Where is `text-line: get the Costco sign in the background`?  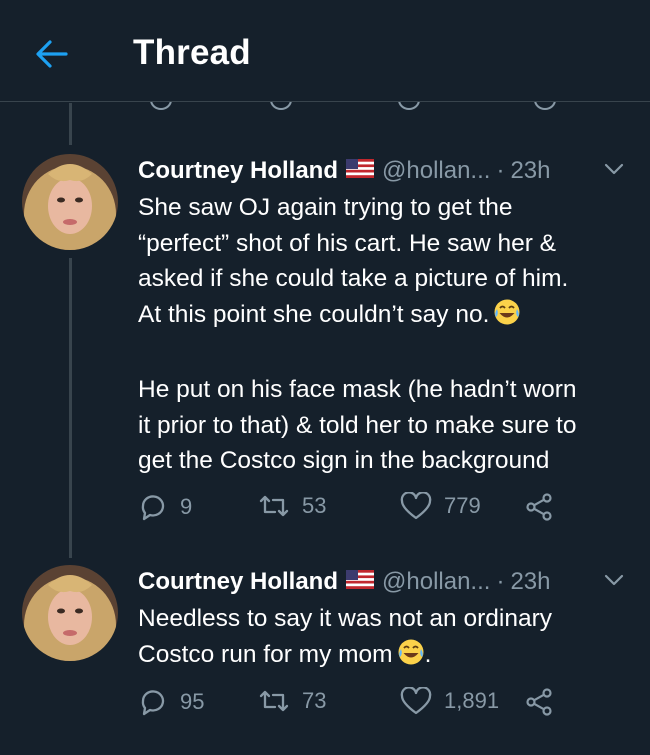 text-line: get the Costco sign in the background is located at coordinates (344, 460).